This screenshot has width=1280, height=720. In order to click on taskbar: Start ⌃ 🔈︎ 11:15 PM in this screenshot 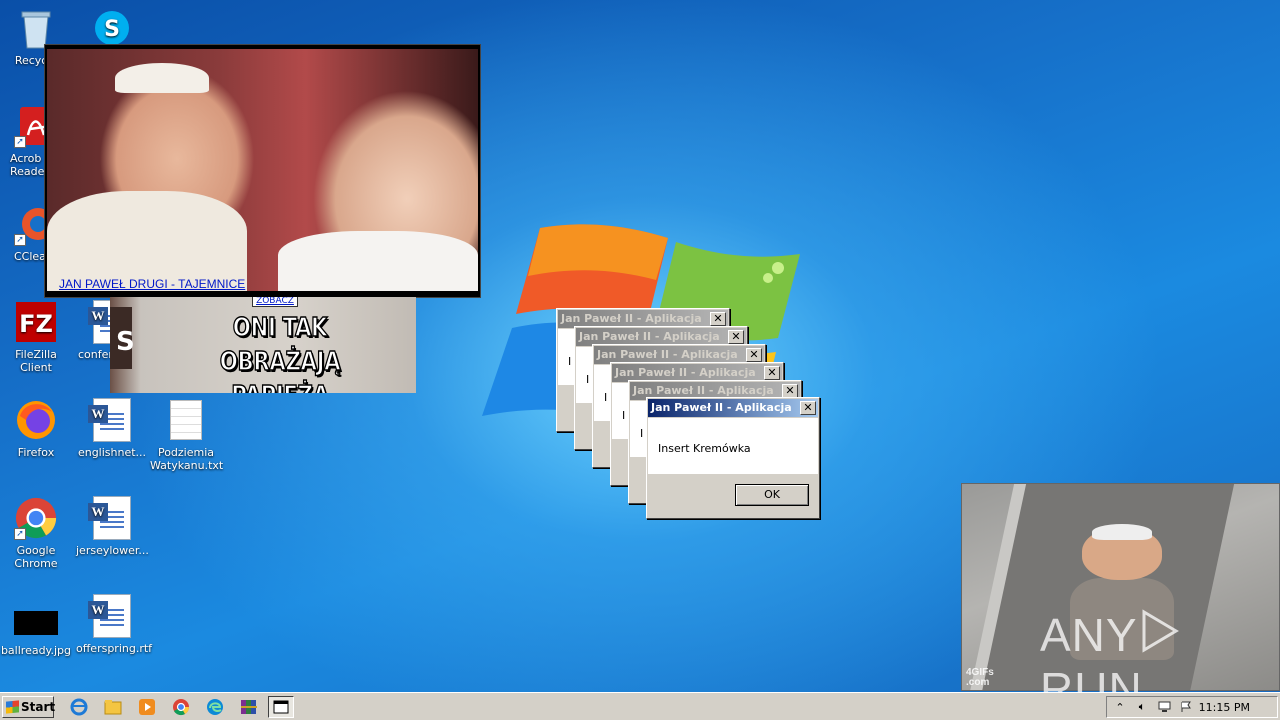, I will do `click(640, 706)`.